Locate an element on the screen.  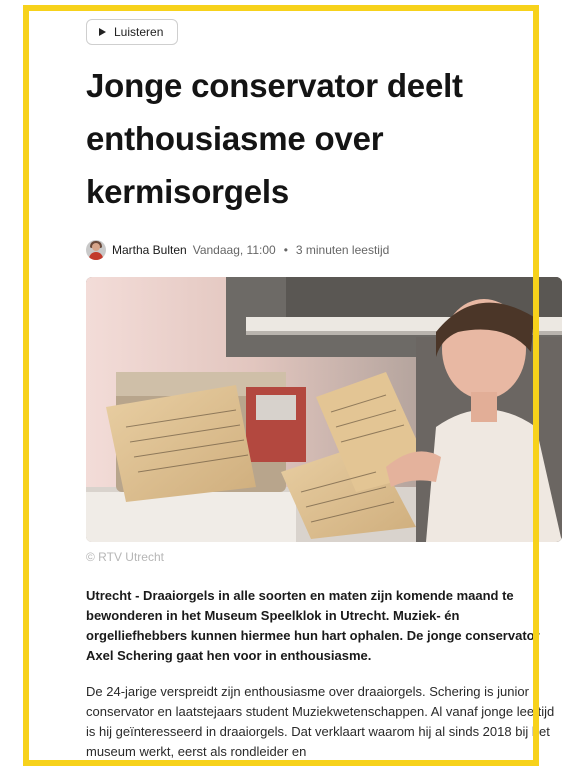
bottom-edge is located at coordinates (281, 766).